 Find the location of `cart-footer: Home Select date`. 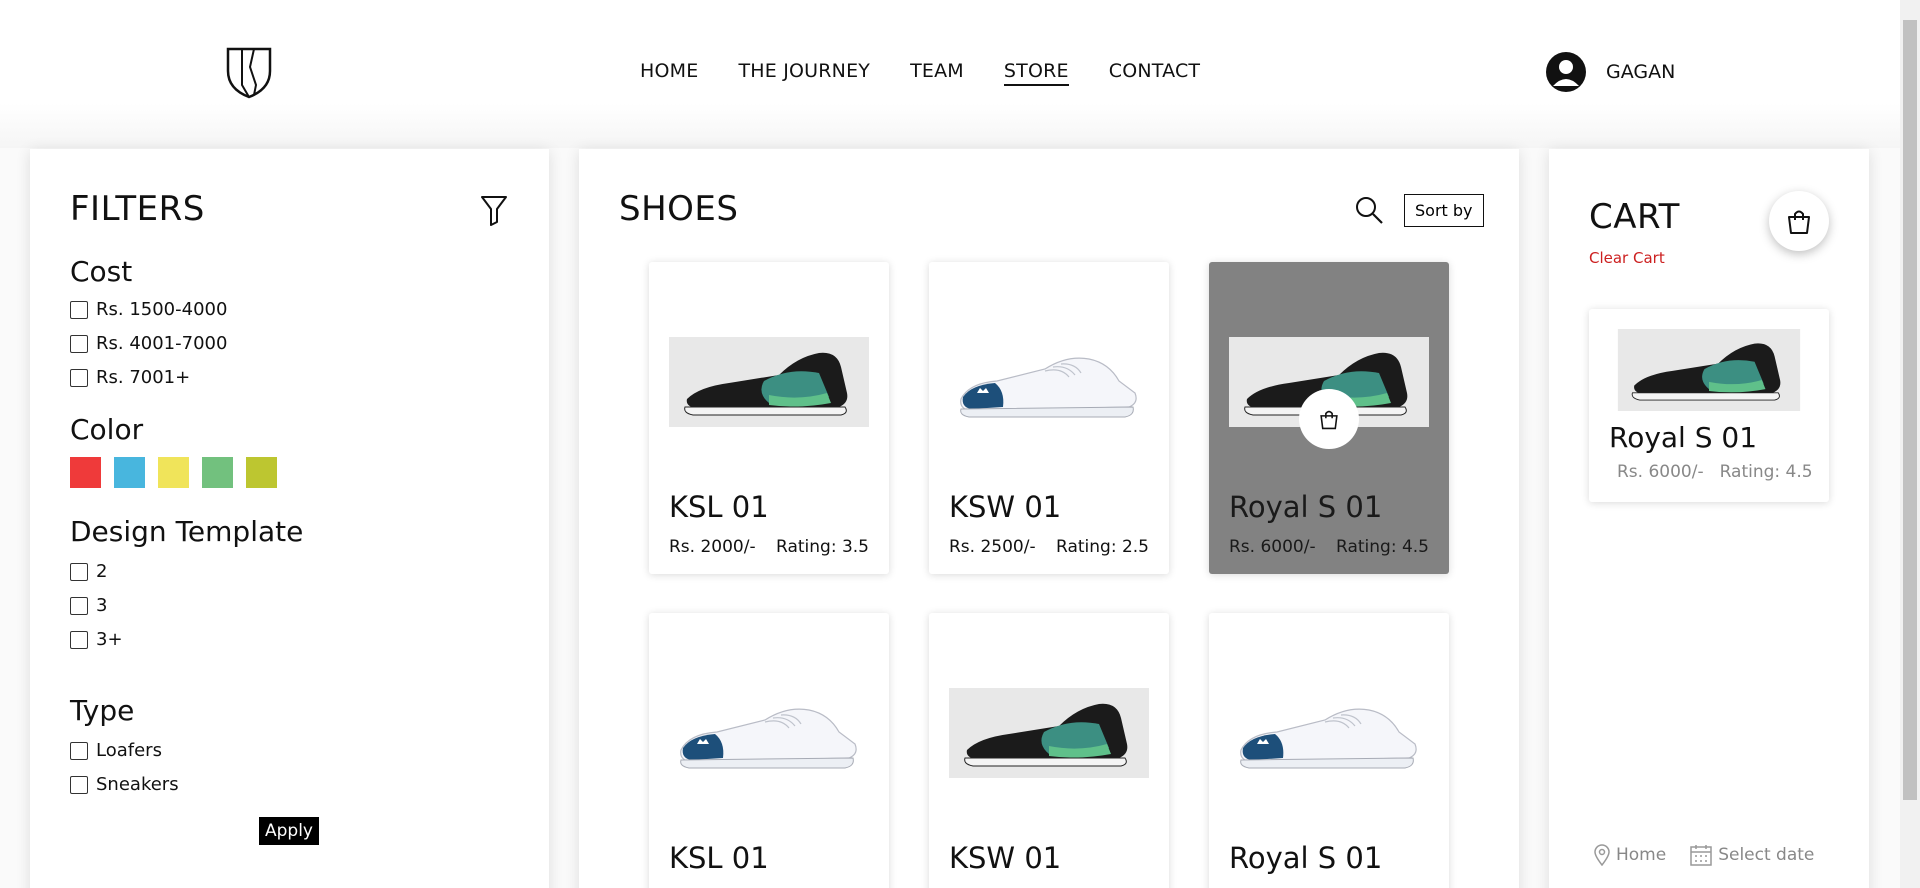

cart-footer: Home Select date is located at coordinates (1704, 855).